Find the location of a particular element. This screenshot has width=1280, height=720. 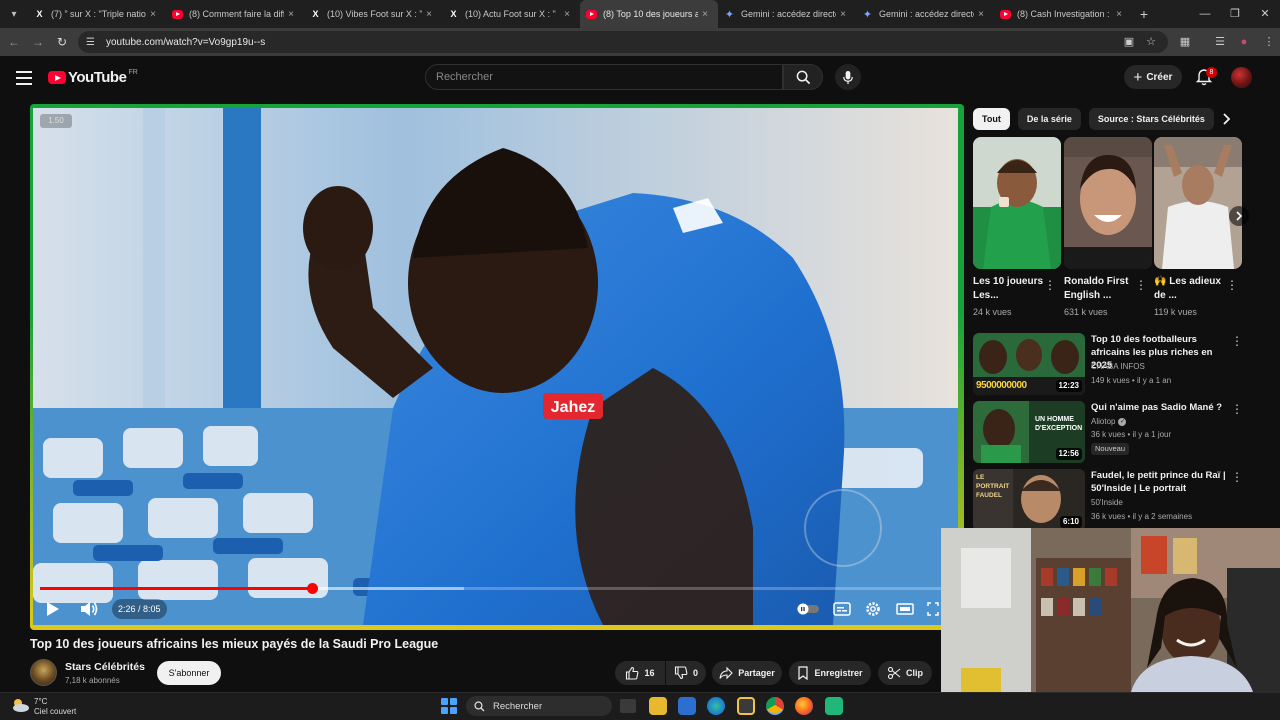

bookmark-icon is located at coordinates (803, 673).